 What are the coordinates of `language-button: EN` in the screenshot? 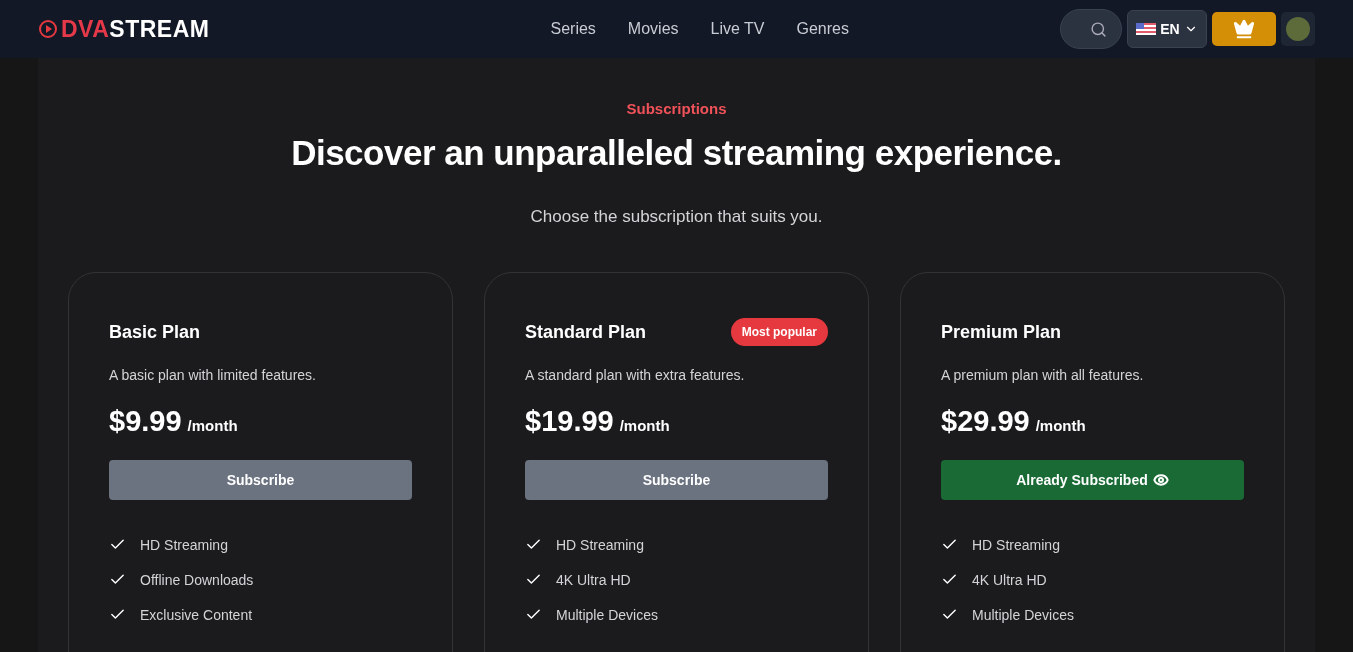 It's located at (1167, 29).